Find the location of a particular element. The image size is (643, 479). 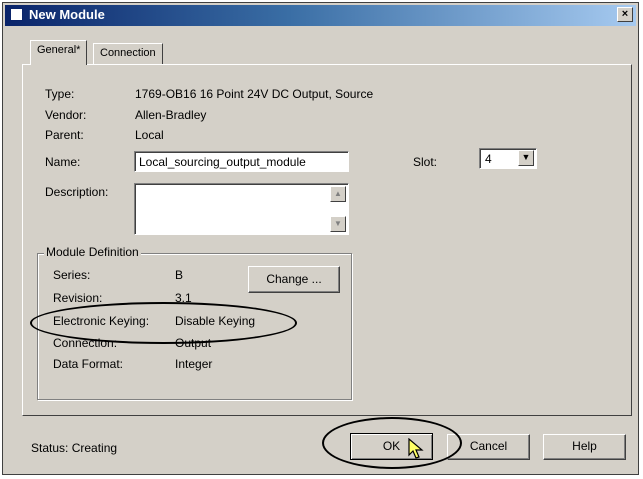

type-value: 1769-OB16 16 Point 24V DC Output, Source is located at coordinates (254, 94).